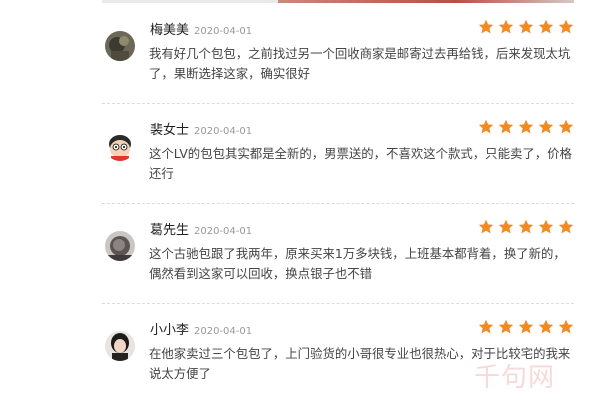 This screenshot has height=400, width=600. I want to click on watermark: 千句网, so click(515, 378).